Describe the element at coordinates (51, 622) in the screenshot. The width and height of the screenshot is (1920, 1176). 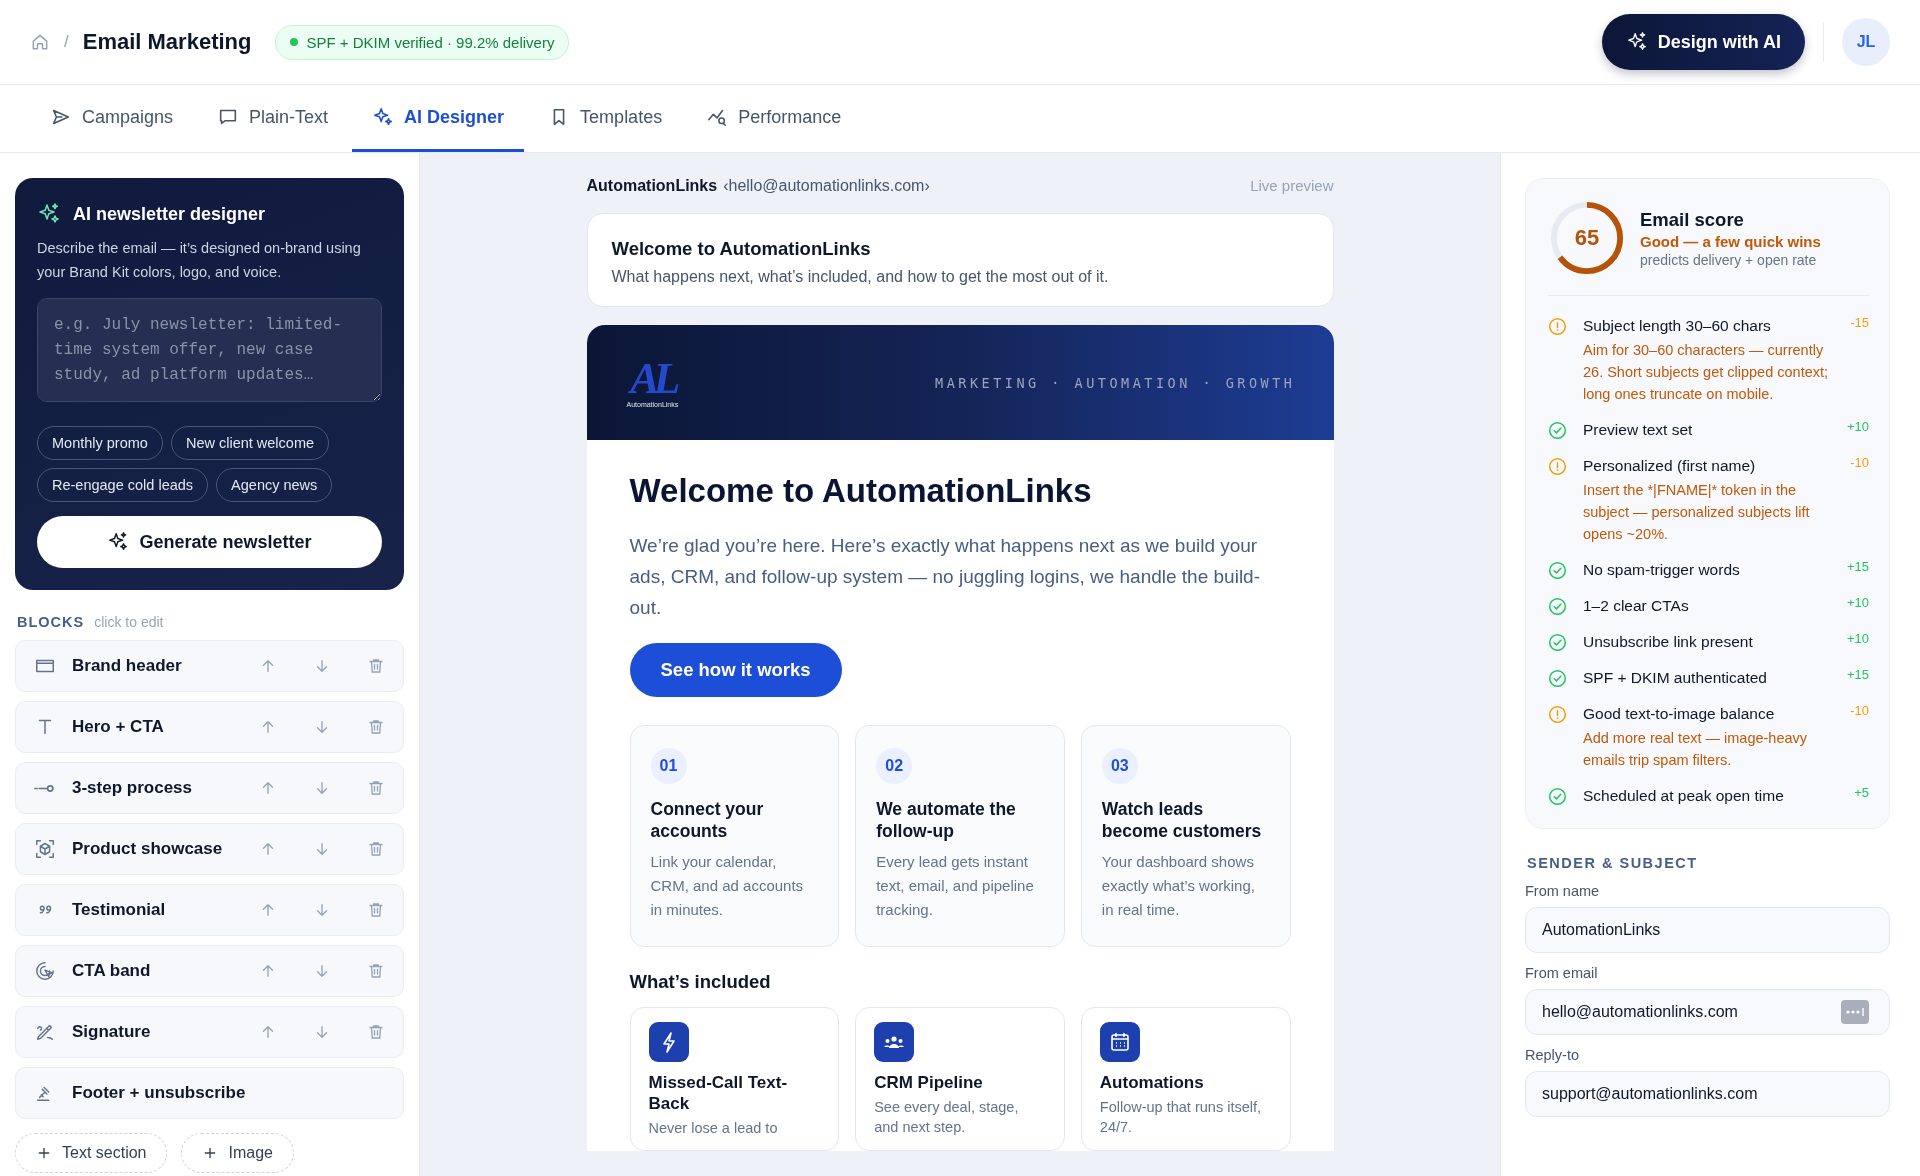
I see `blocks-heading: BLOCKS` at that location.